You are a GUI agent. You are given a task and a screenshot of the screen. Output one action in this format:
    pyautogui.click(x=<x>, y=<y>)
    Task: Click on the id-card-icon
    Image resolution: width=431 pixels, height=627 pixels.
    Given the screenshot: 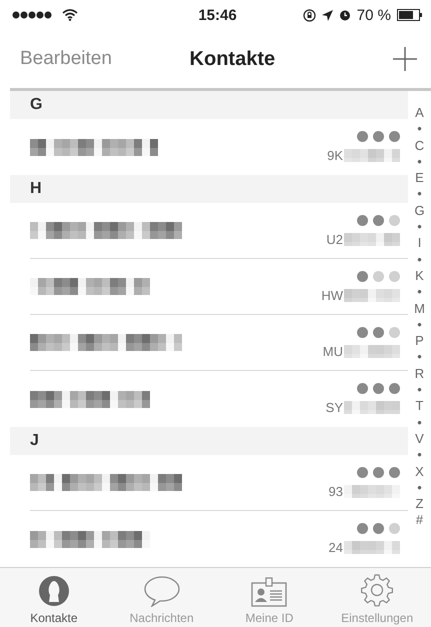 What is the action you would take?
    pyautogui.click(x=269, y=592)
    